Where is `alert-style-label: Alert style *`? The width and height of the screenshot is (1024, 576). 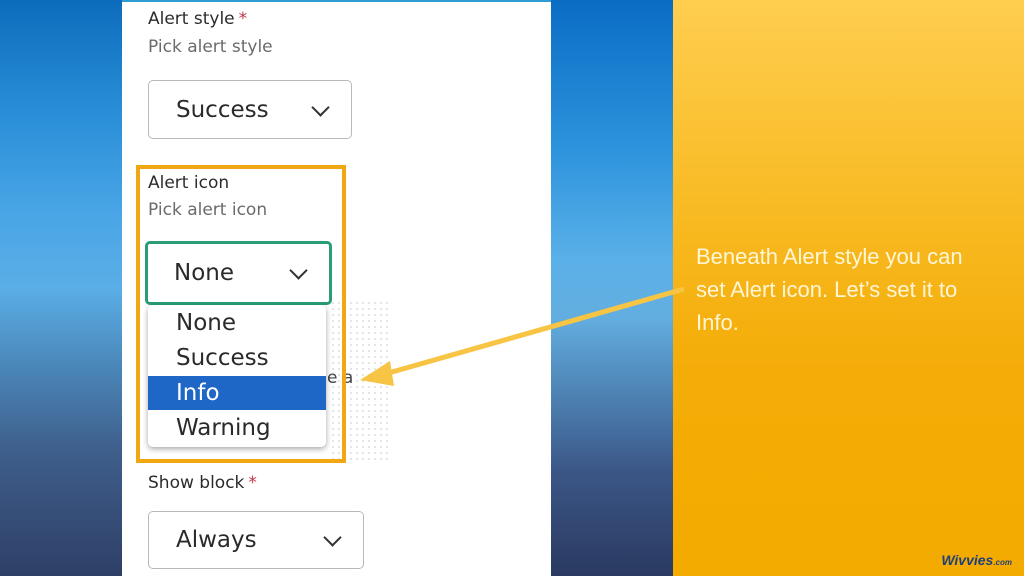 alert-style-label: Alert style * is located at coordinates (197, 19).